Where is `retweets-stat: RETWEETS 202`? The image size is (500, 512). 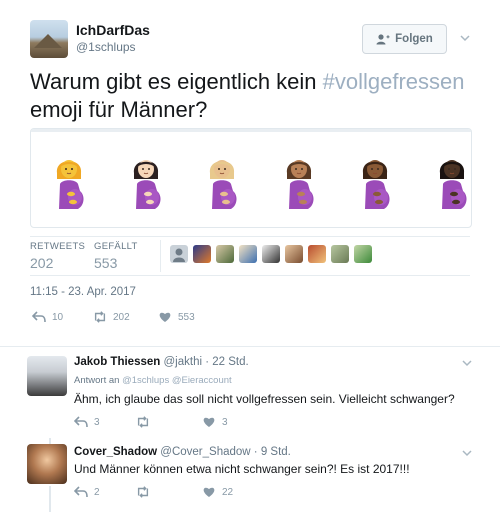
retweets-stat: RETWEETS 202 is located at coordinates (57, 256).